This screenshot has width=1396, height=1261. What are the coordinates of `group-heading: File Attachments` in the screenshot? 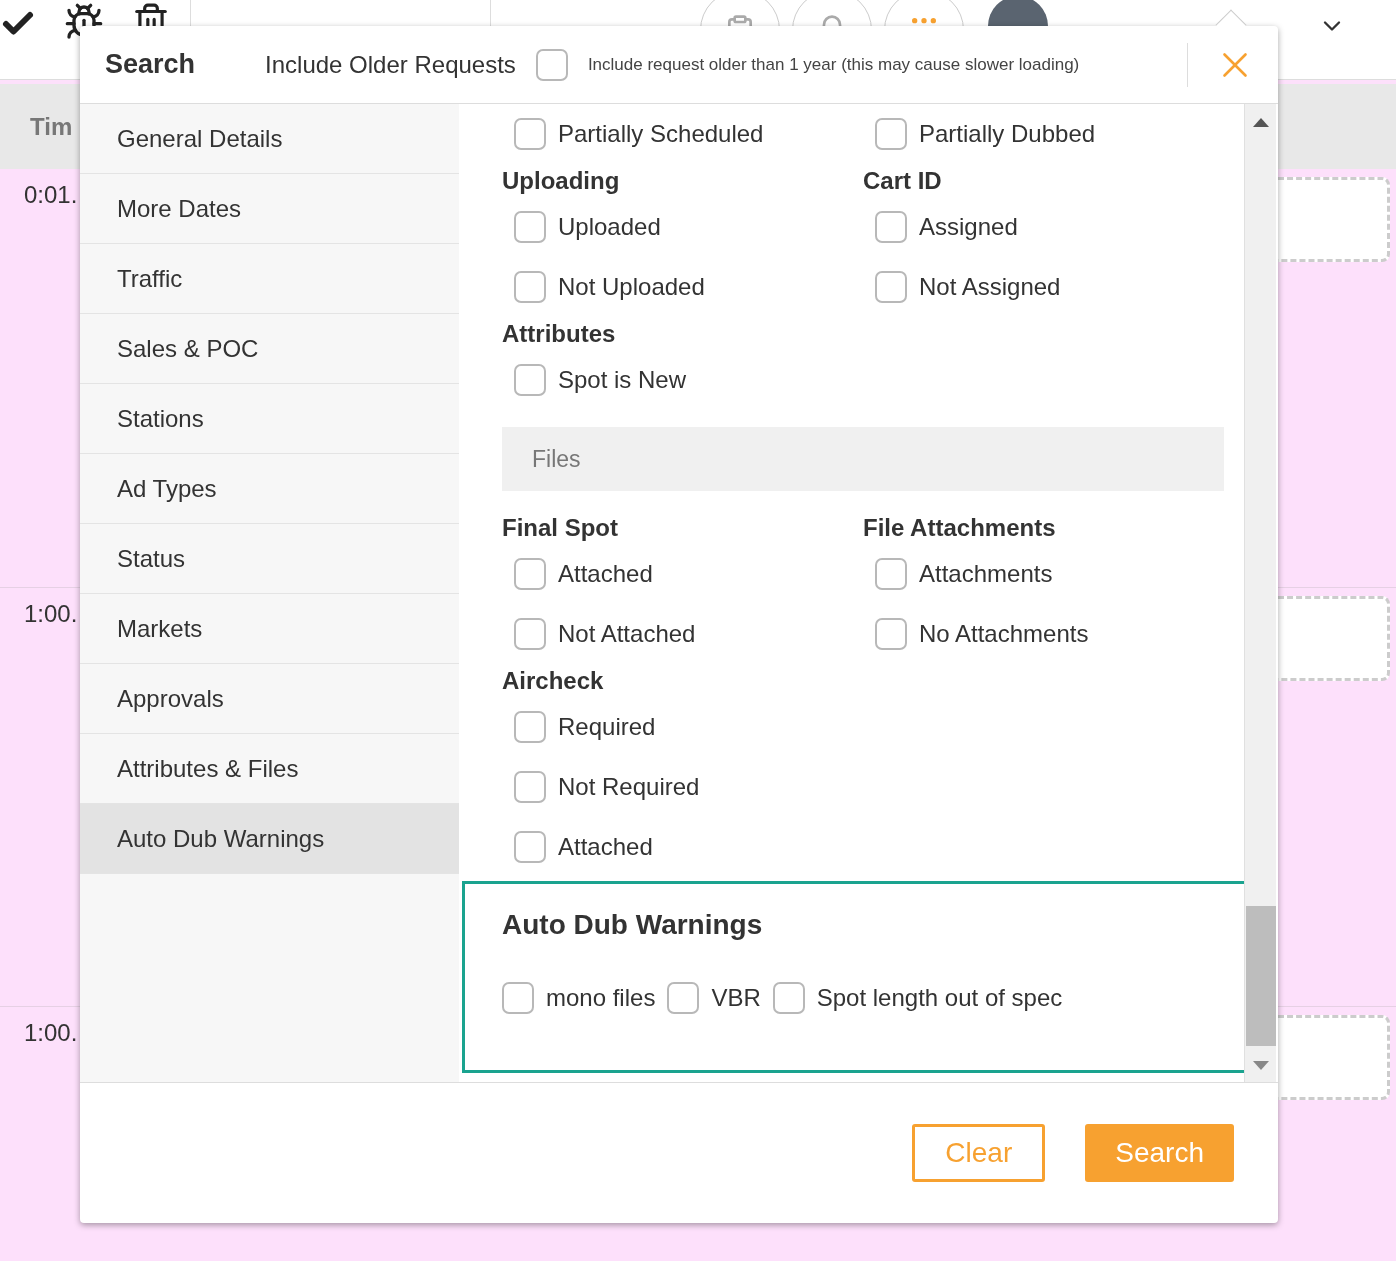 It's located at (960, 528).